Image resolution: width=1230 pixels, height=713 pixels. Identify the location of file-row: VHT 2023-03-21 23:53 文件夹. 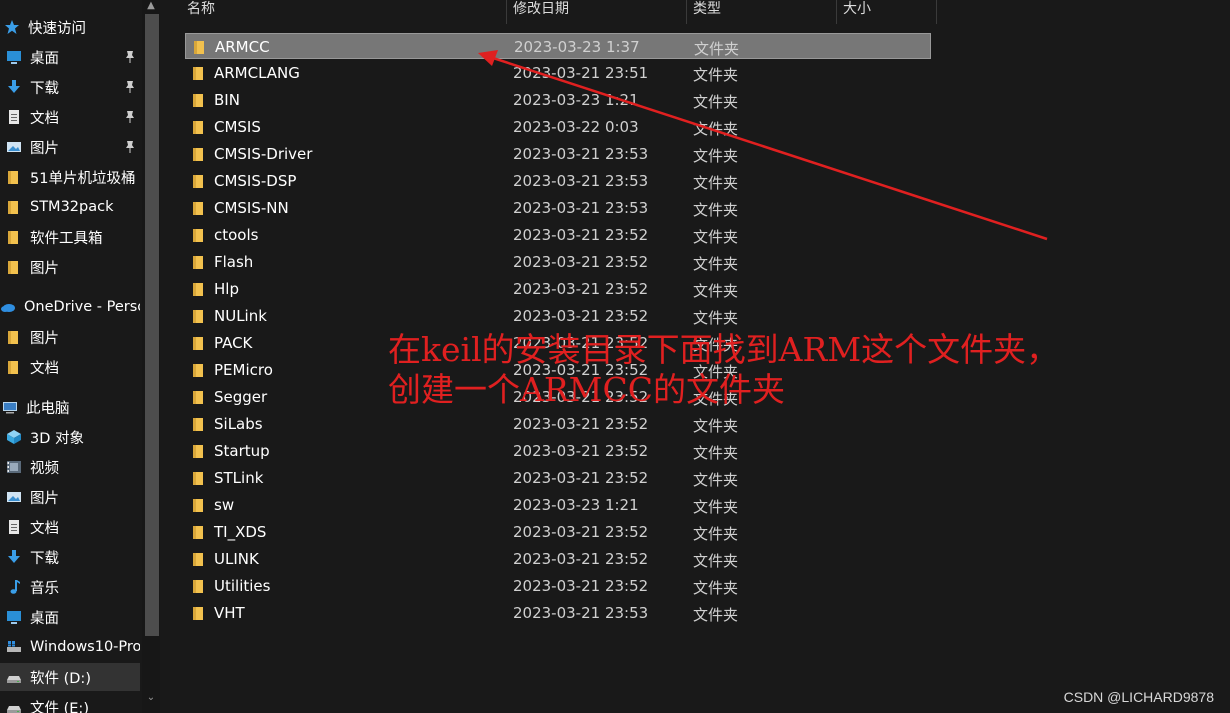
(558, 613).